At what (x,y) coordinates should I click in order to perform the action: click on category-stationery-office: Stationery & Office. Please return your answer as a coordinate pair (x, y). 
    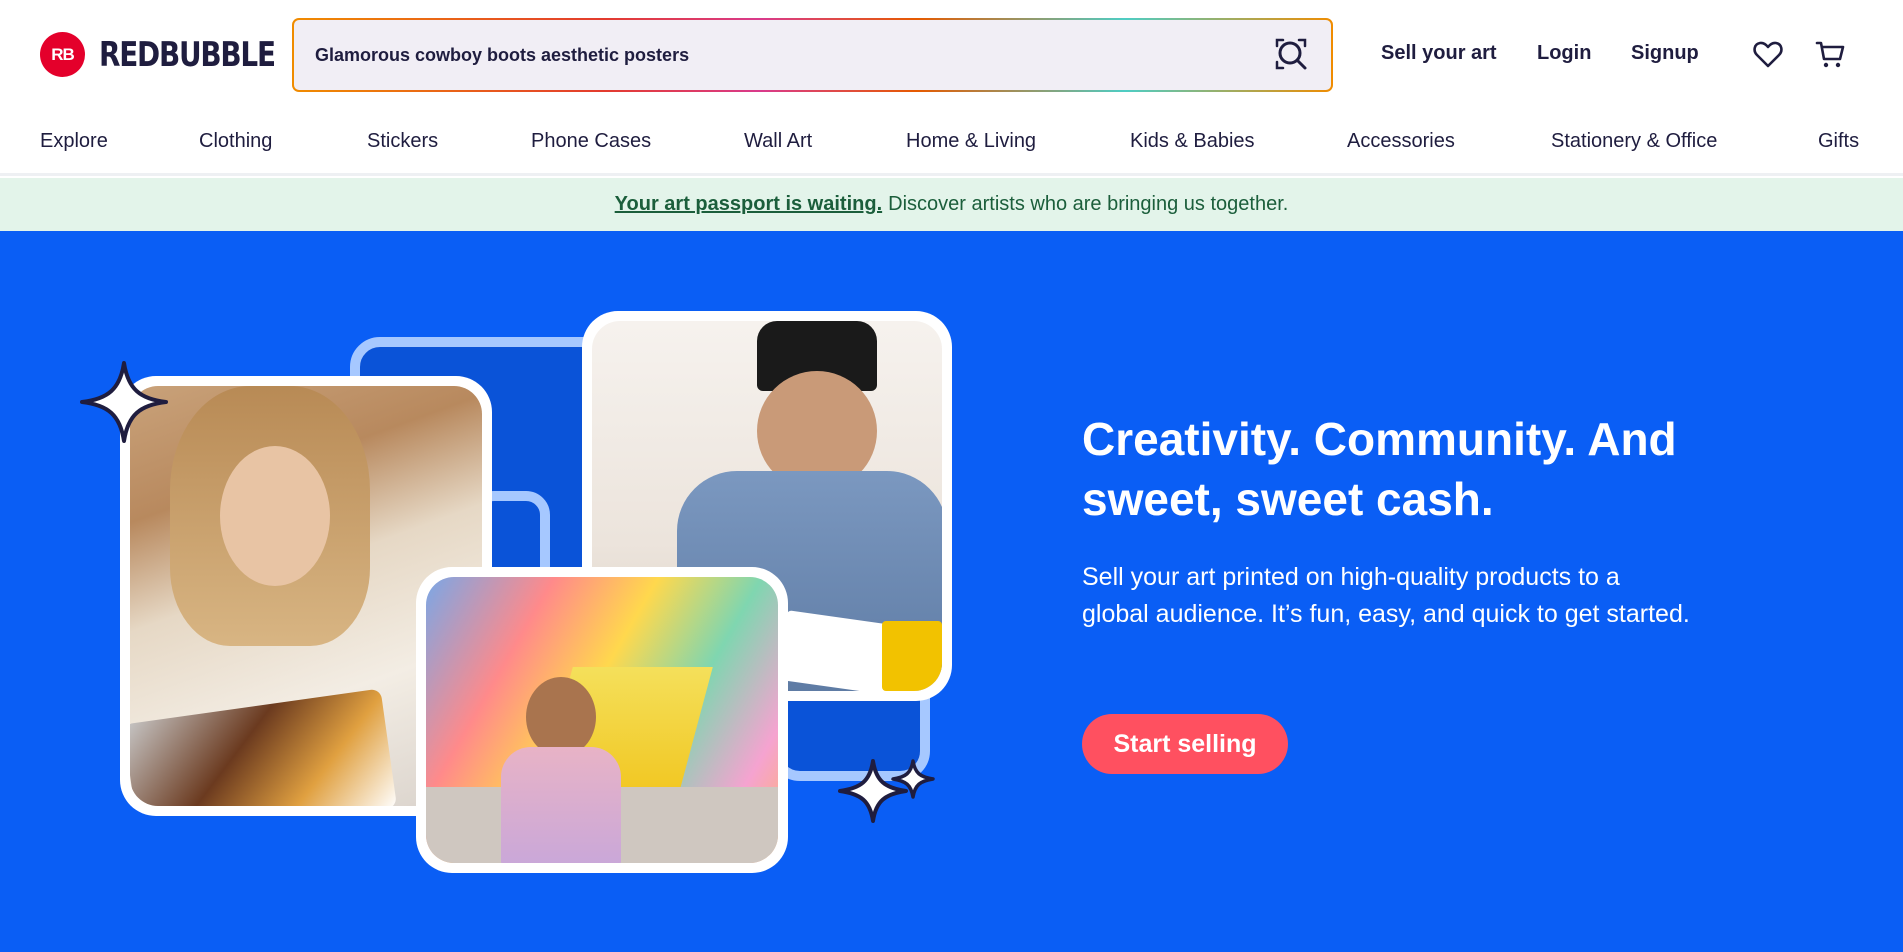
    Looking at the image, I should click on (1634, 141).